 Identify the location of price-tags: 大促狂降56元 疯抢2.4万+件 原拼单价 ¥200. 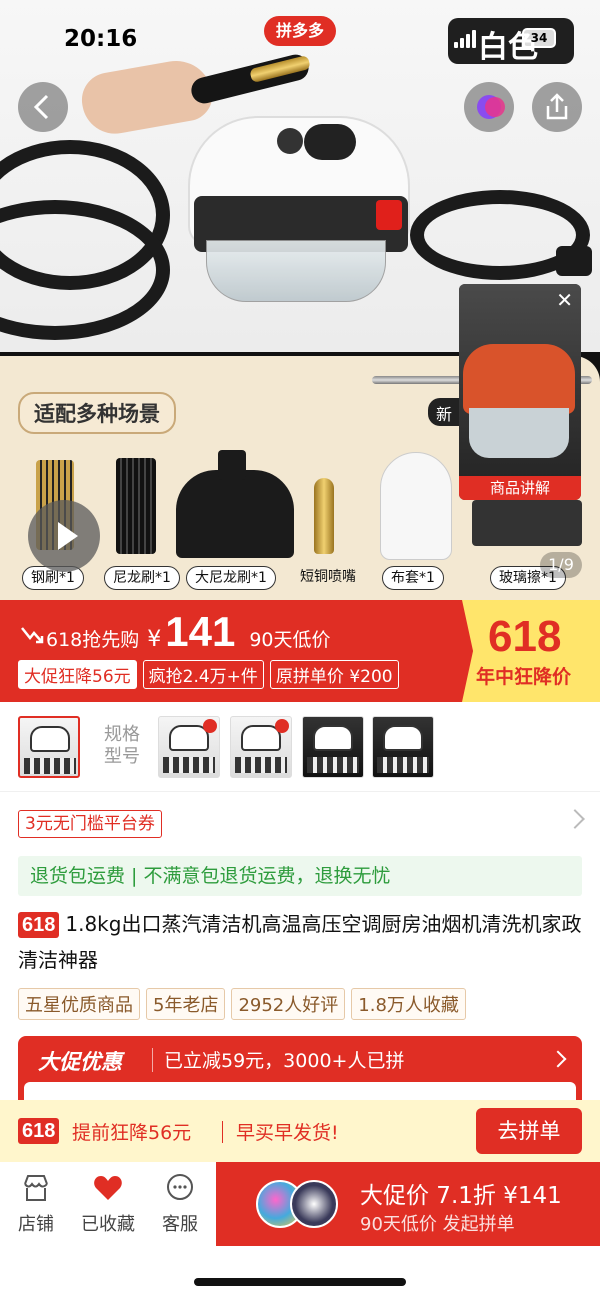
(208, 674).